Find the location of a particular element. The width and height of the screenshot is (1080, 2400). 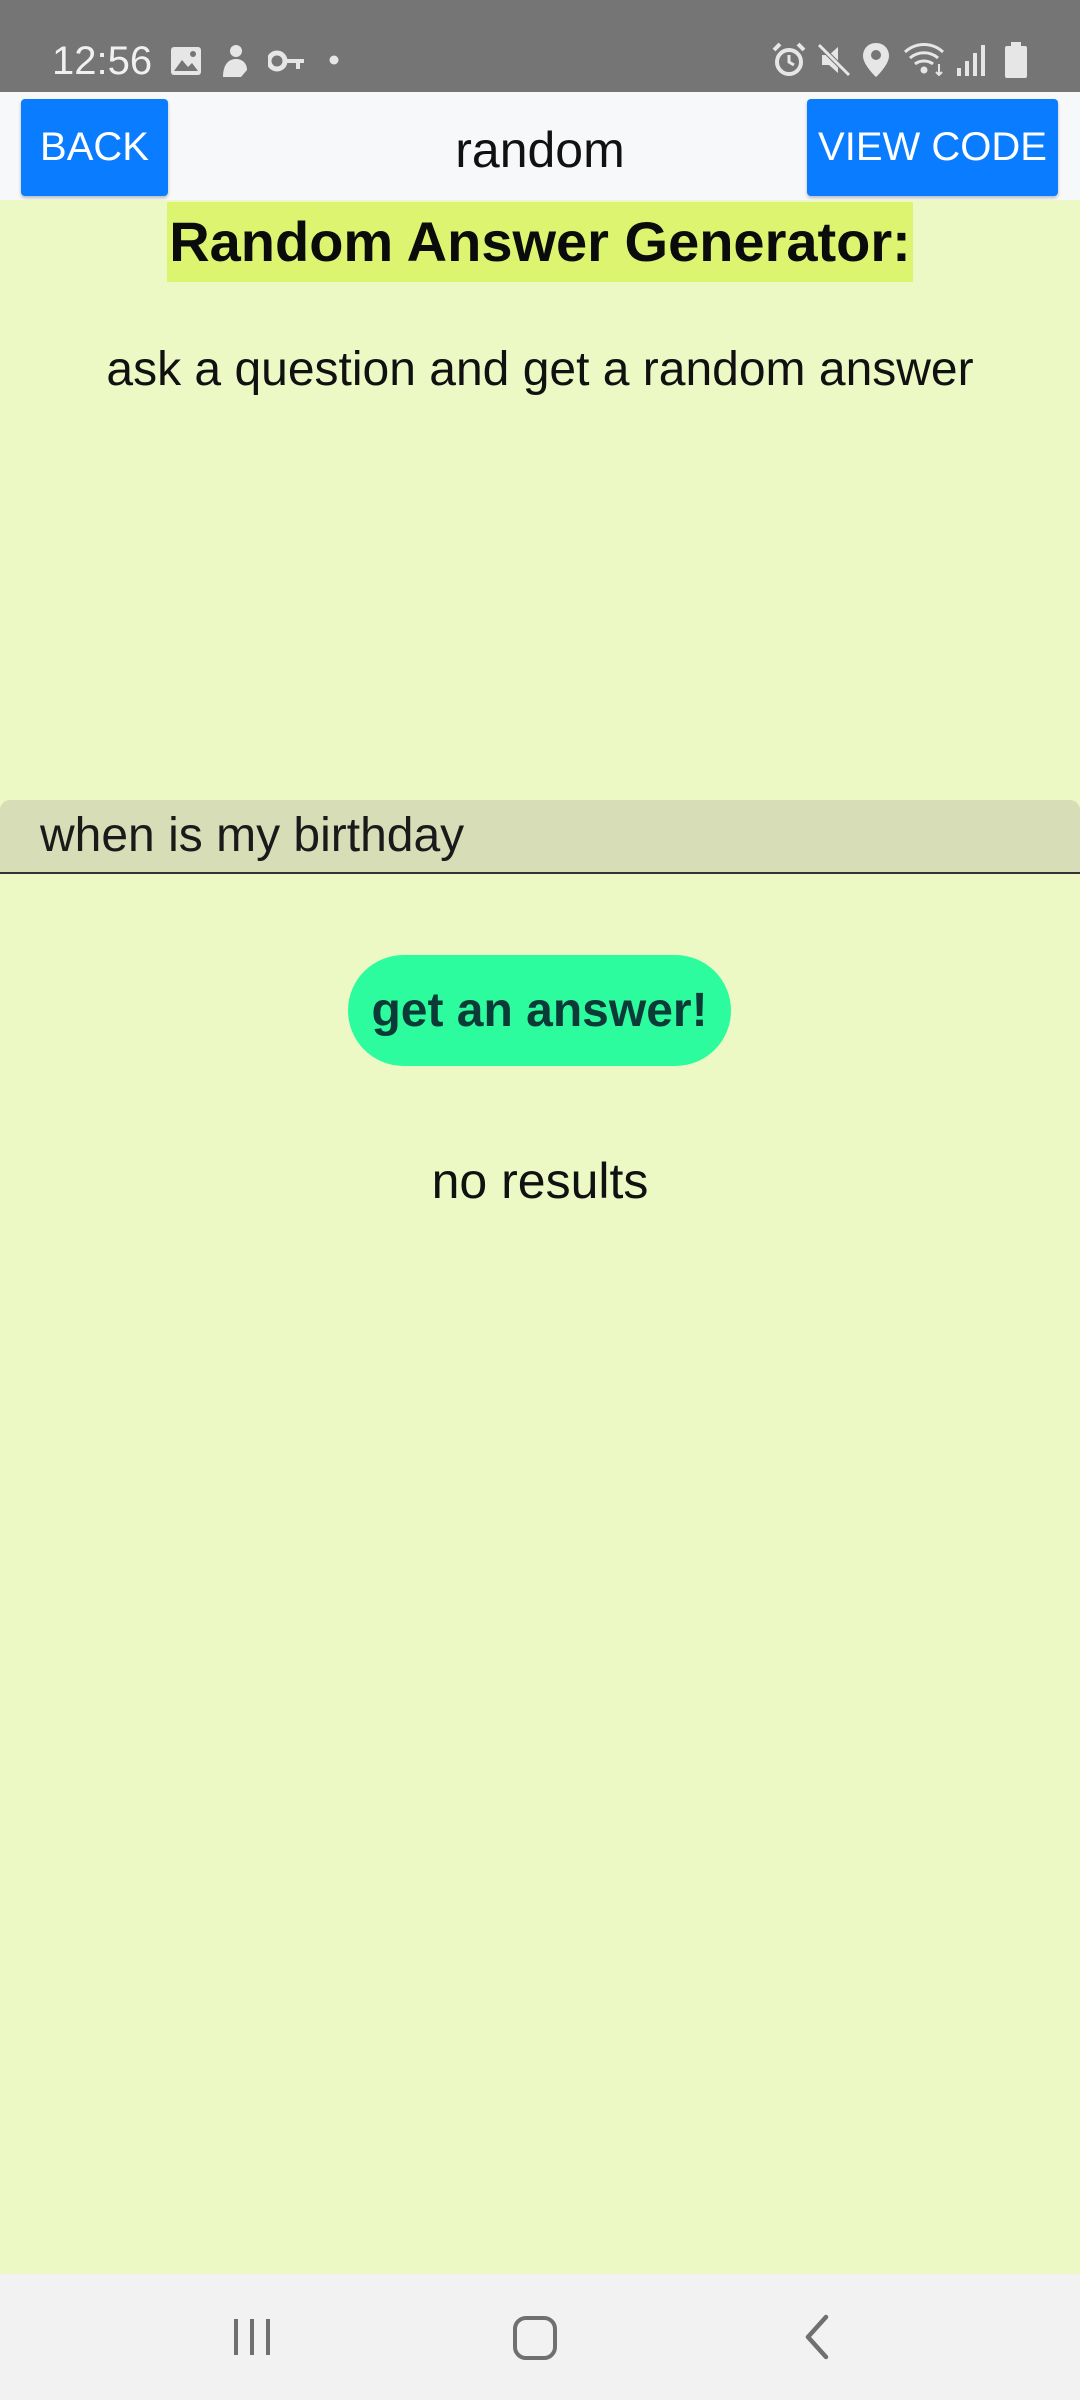

back-button: BACK is located at coordinates (94, 147).